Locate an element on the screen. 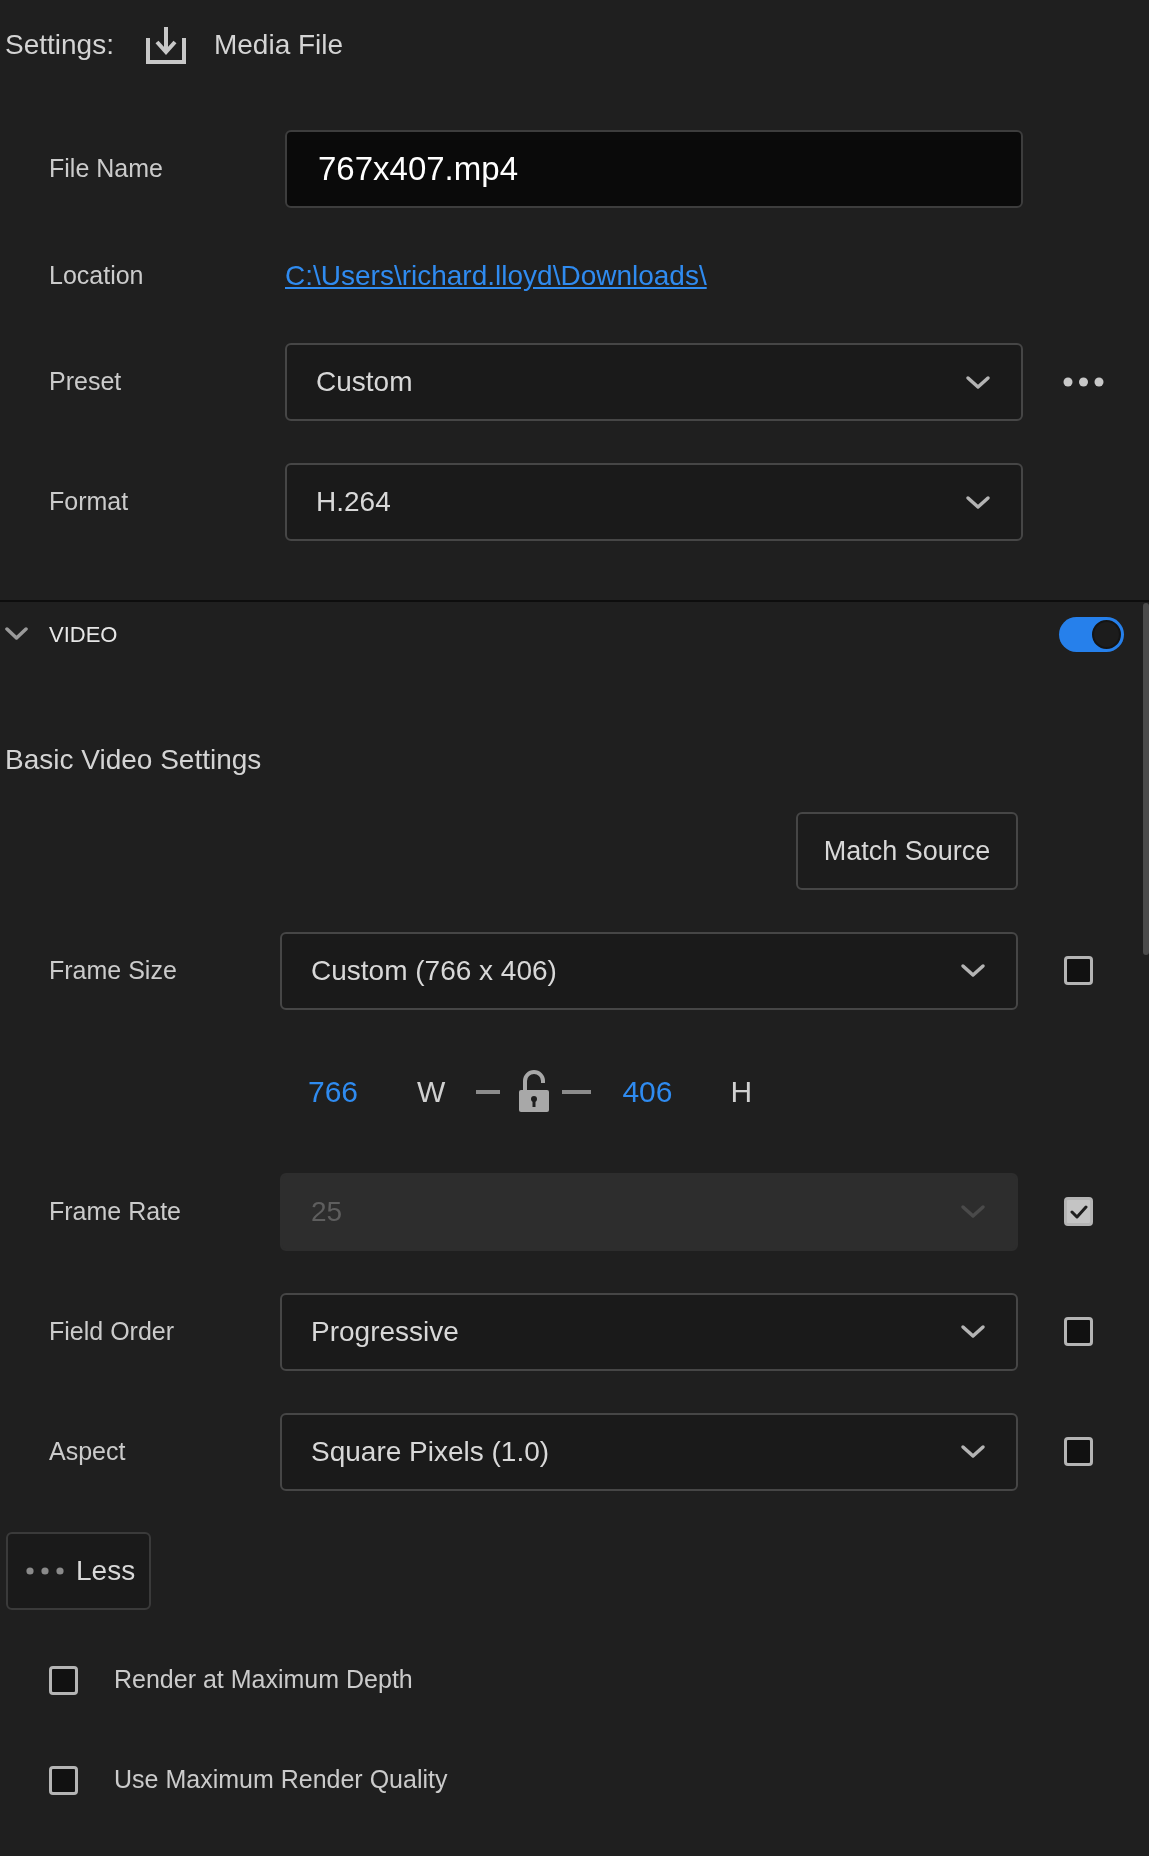 This screenshot has height=1856, width=1149. toggle-switch is located at coordinates (1091, 634).